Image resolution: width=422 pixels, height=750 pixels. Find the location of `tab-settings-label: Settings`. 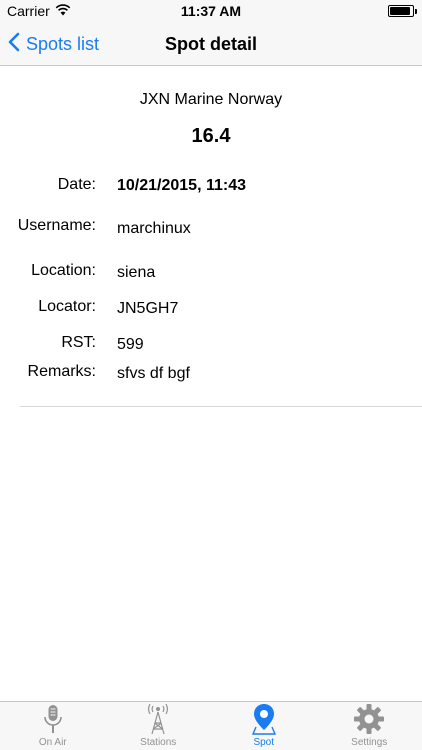

tab-settings-label: Settings is located at coordinates (369, 742).